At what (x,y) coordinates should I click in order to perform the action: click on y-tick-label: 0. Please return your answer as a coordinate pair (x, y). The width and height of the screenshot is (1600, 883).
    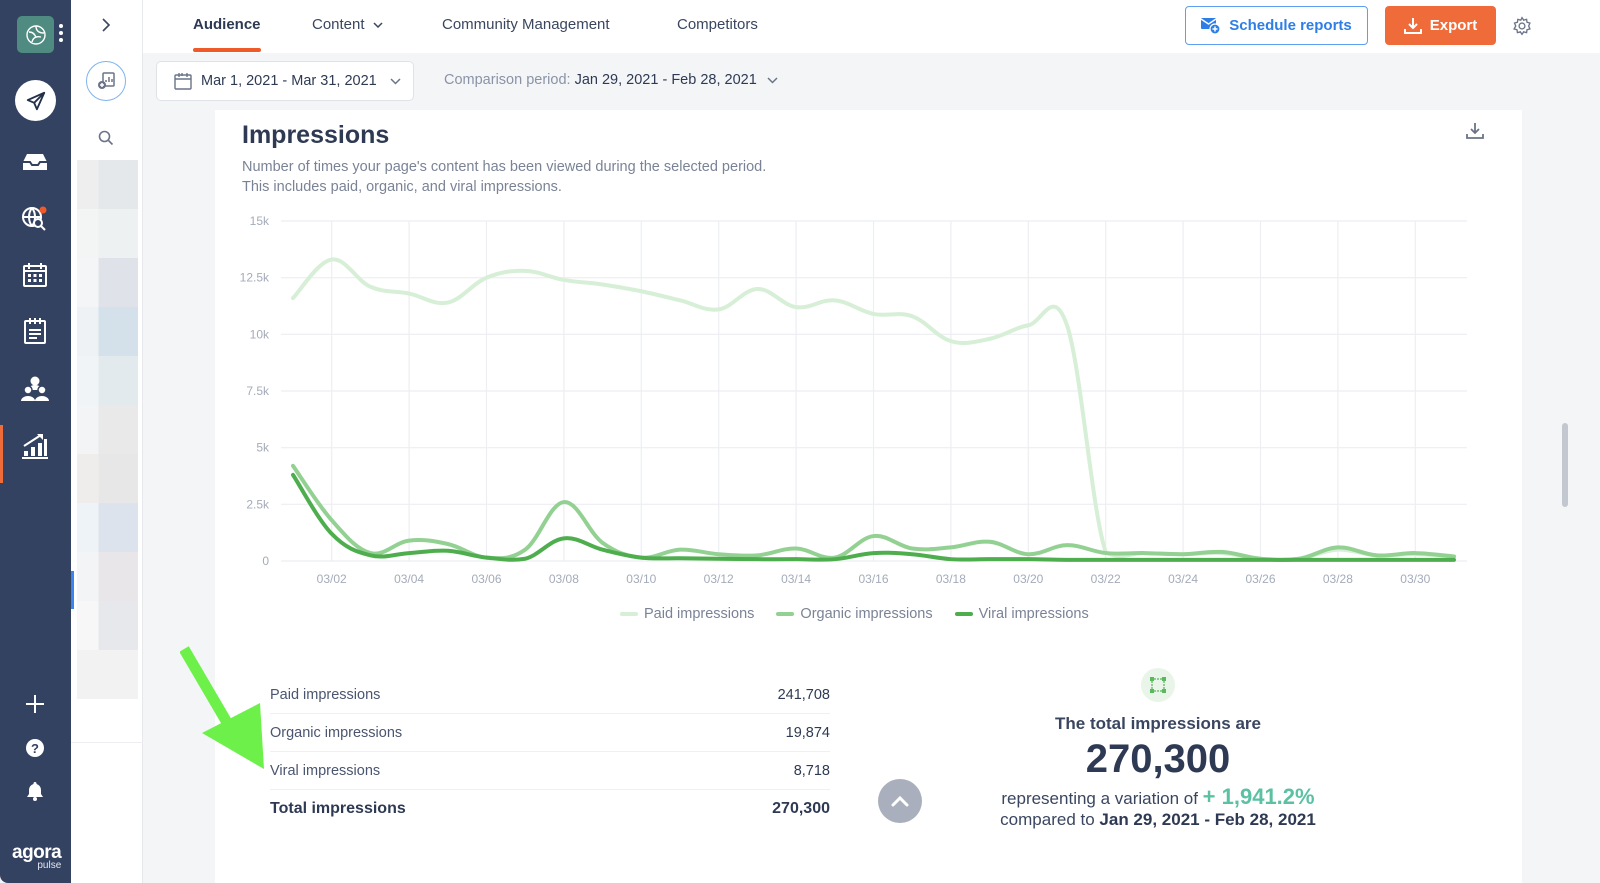
    Looking at the image, I should click on (265, 561).